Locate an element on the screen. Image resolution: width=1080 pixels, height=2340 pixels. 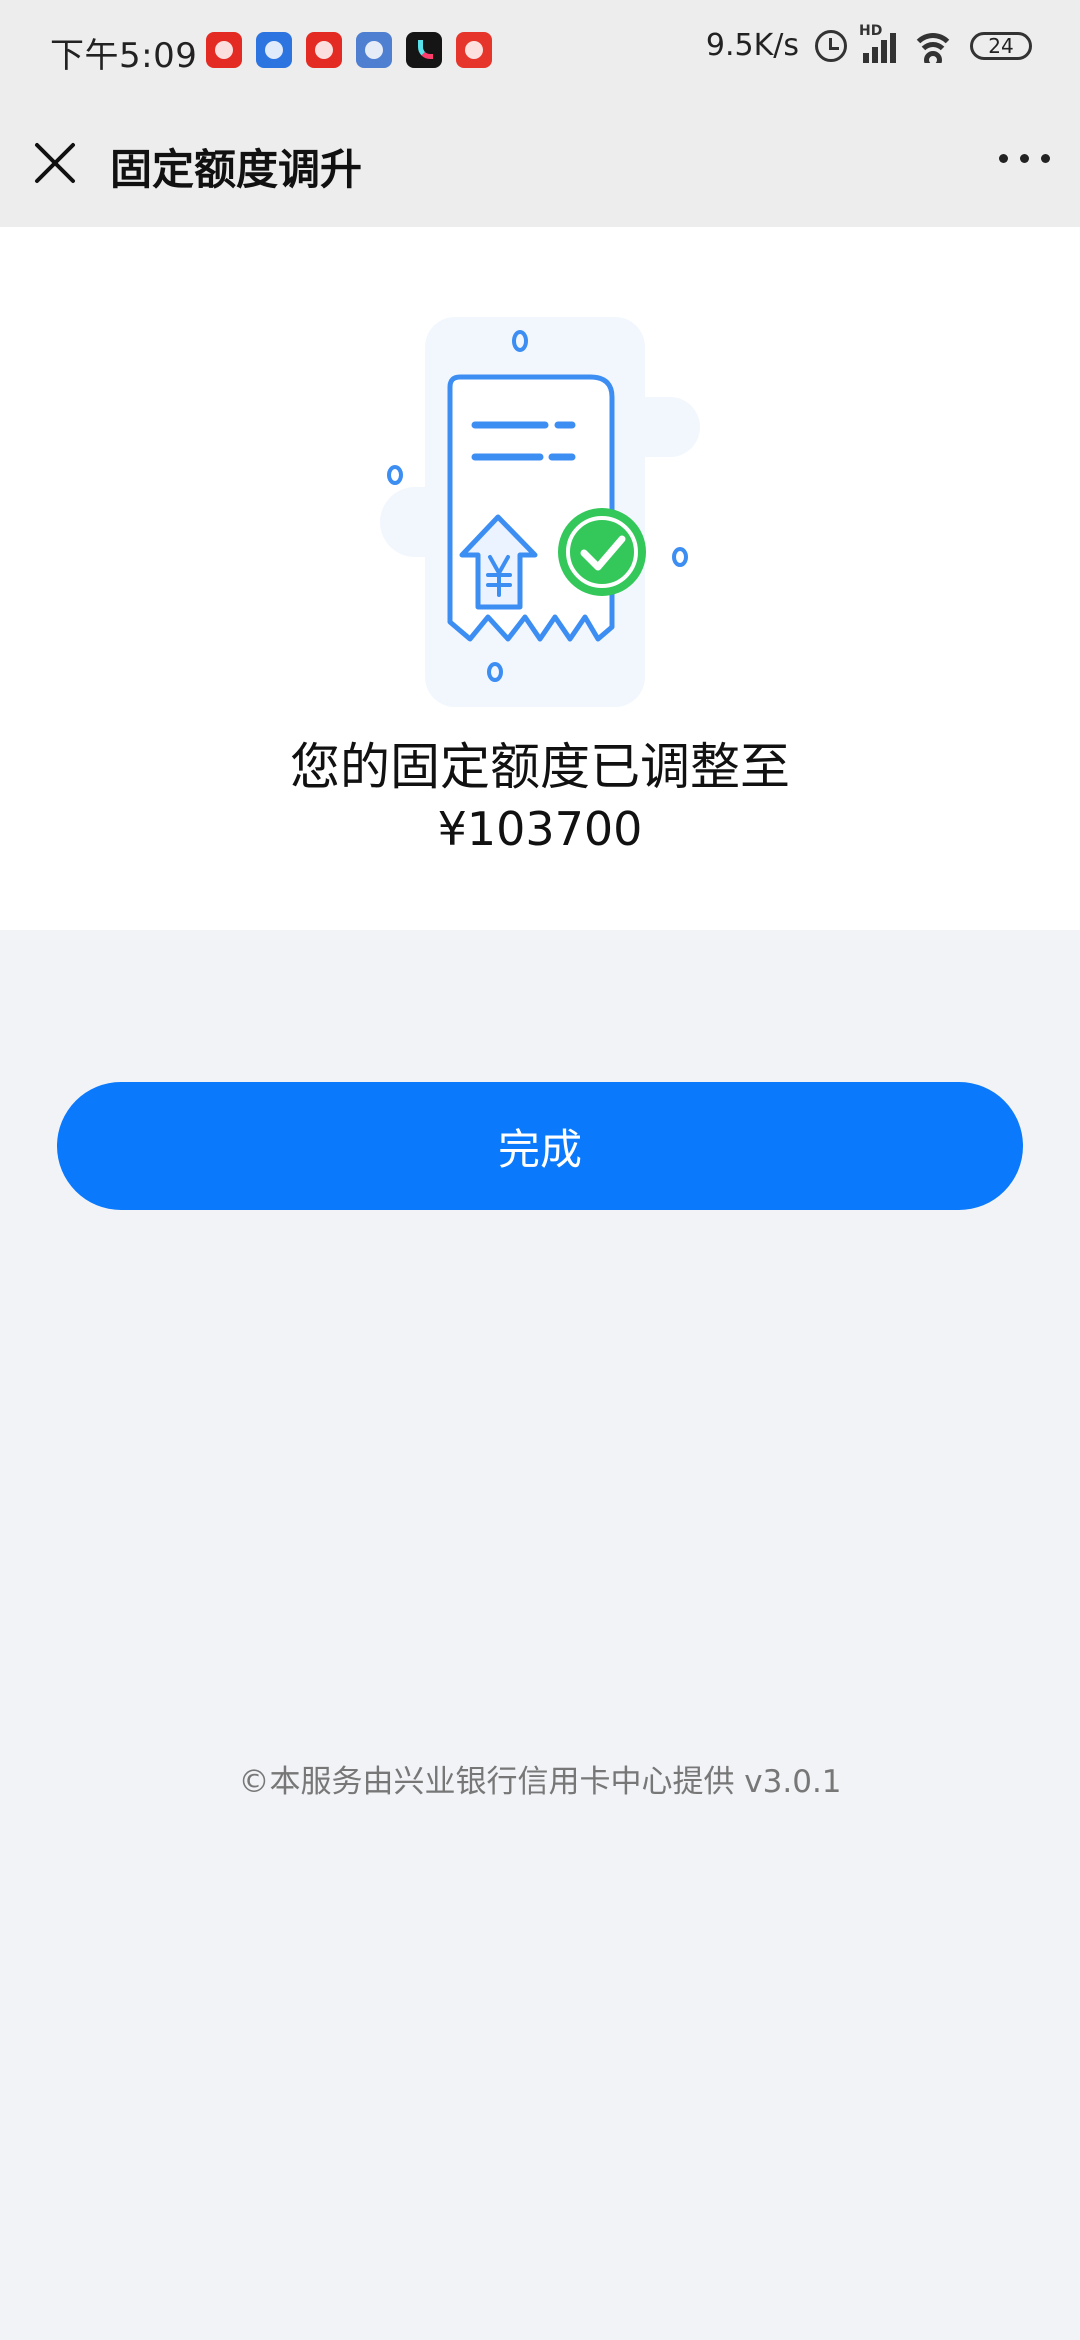
result-title: 您的固定额度已调整至 is located at coordinates (540, 767).